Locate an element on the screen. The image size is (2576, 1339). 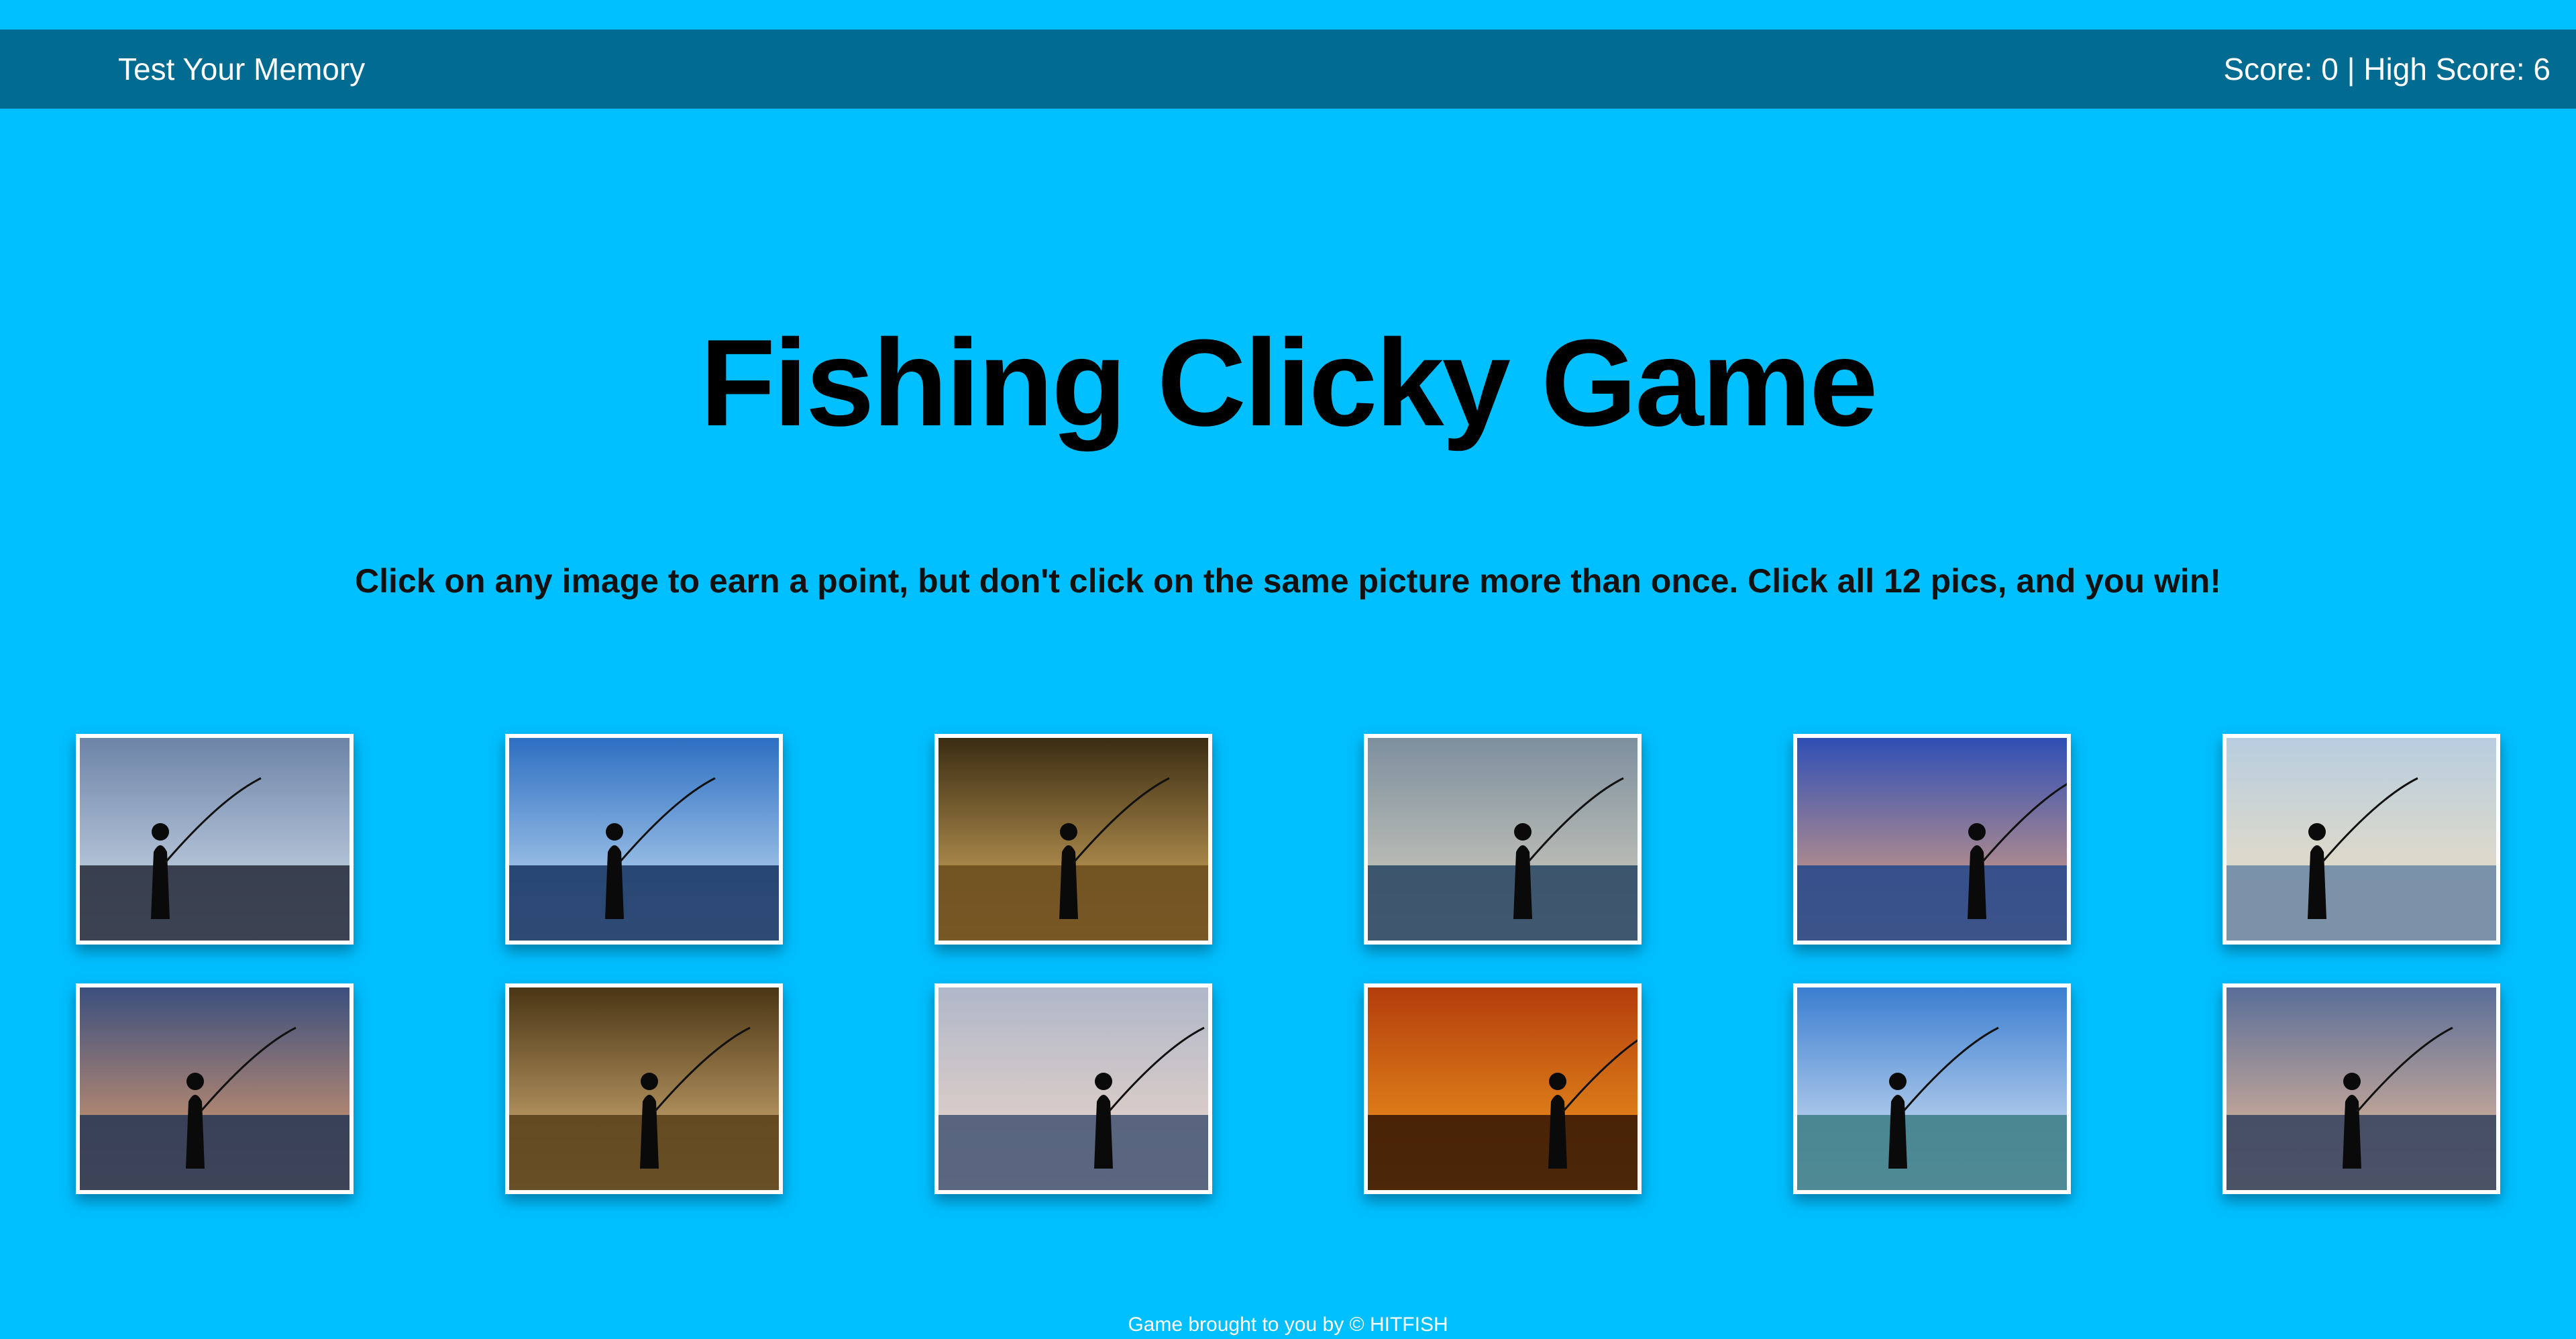
footer-credit: Game brought to you by © HITFISH is located at coordinates (1288, 1325).